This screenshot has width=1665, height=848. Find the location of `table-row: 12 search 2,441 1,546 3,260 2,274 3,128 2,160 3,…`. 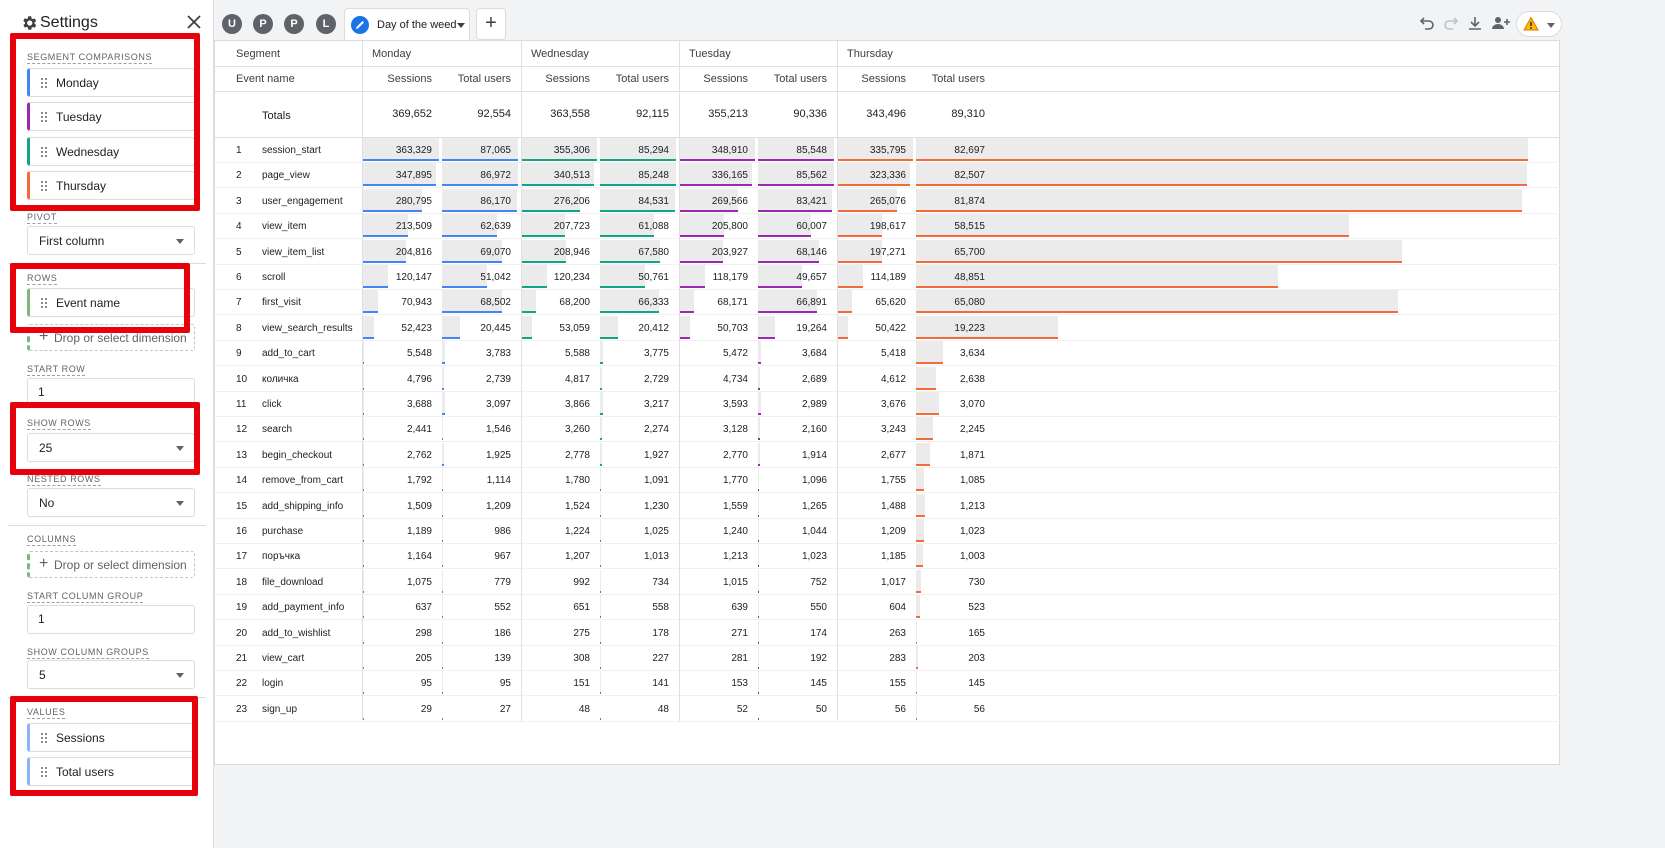

table-row: 12 search 2,441 1,546 3,260 2,274 3,128 2,160 3,… is located at coordinates (888, 429).